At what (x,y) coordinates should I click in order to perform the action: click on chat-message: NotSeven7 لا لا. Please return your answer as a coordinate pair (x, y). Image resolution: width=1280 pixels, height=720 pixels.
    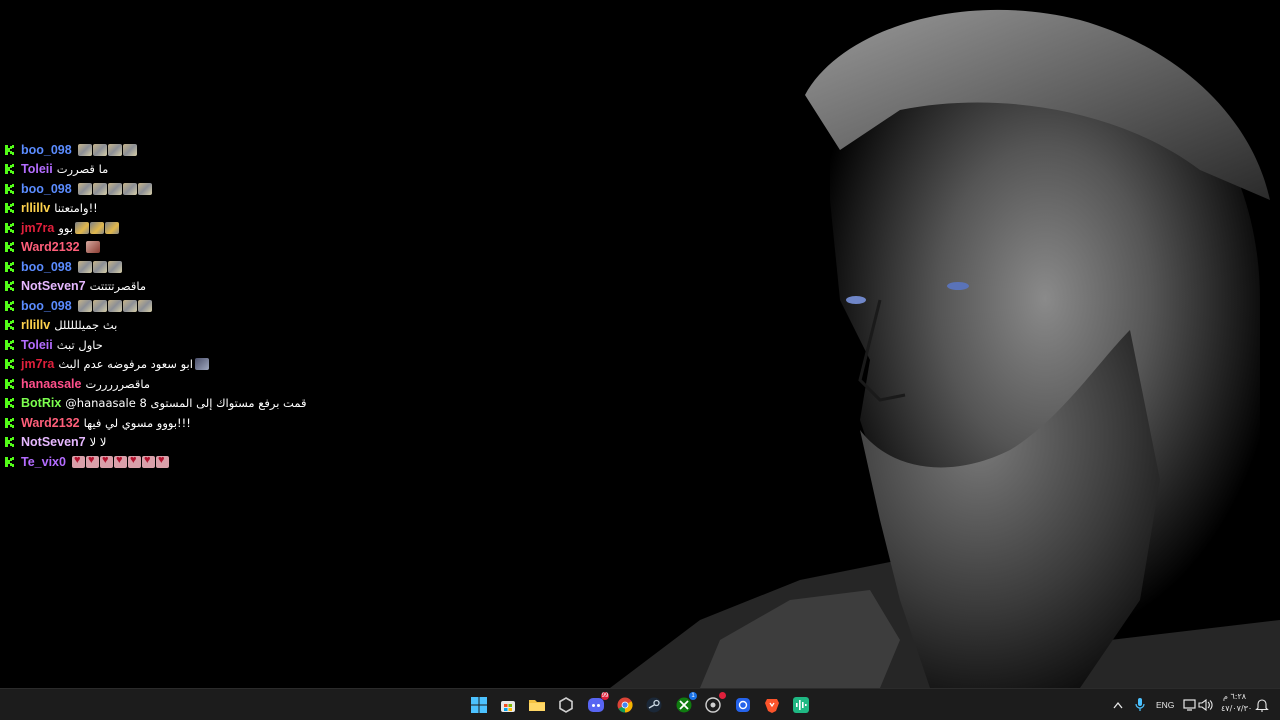
    Looking at the image, I should click on (153, 443).